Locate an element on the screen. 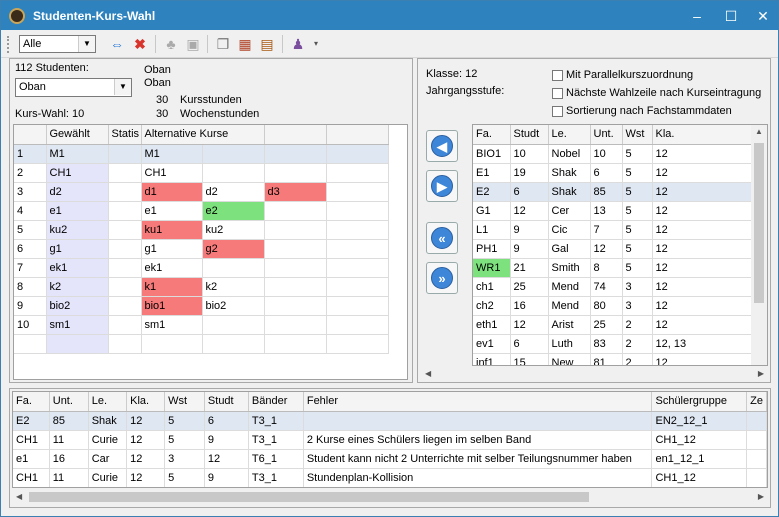  alternative-course: bio1 is located at coordinates (172, 306).